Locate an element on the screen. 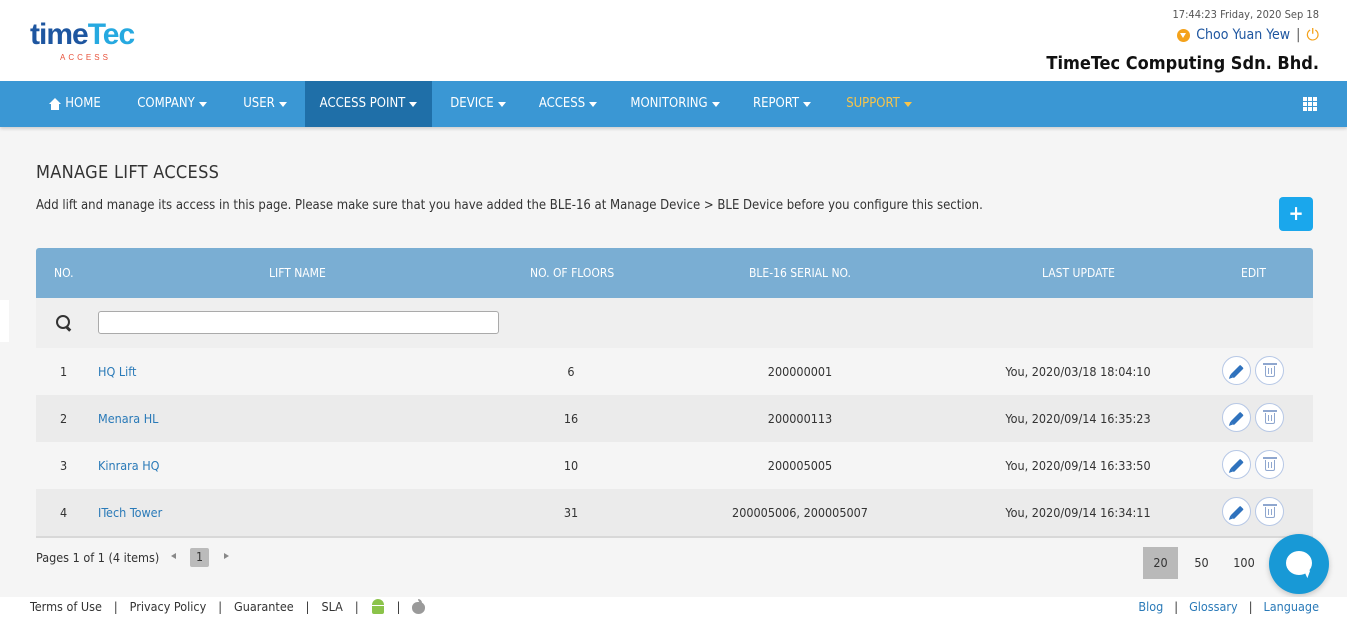 Image resolution: width=1347 pixels, height=624 pixels. sla-link: SLA is located at coordinates (331, 606).